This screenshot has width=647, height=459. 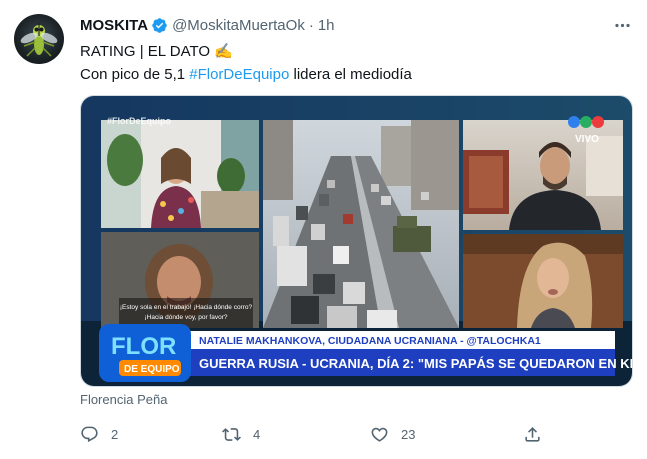 I want to click on show-logo: FLOR DE EQUIPO, so click(x=145, y=353).